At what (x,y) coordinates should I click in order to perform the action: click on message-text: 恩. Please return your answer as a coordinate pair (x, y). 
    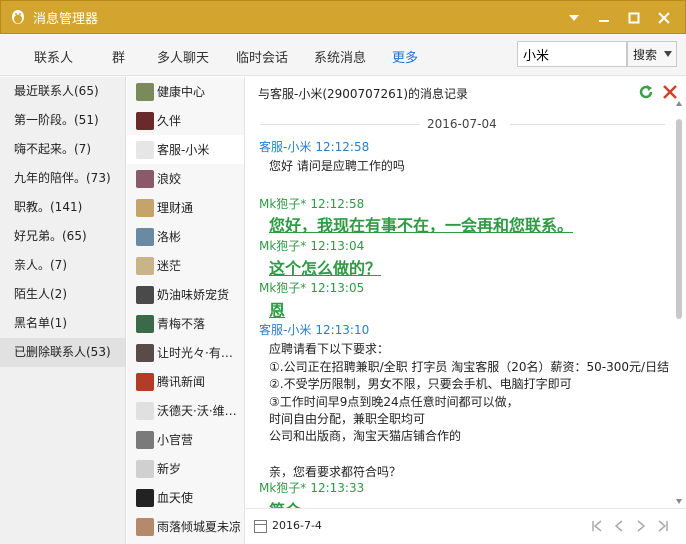
    Looking at the image, I should click on (277, 310).